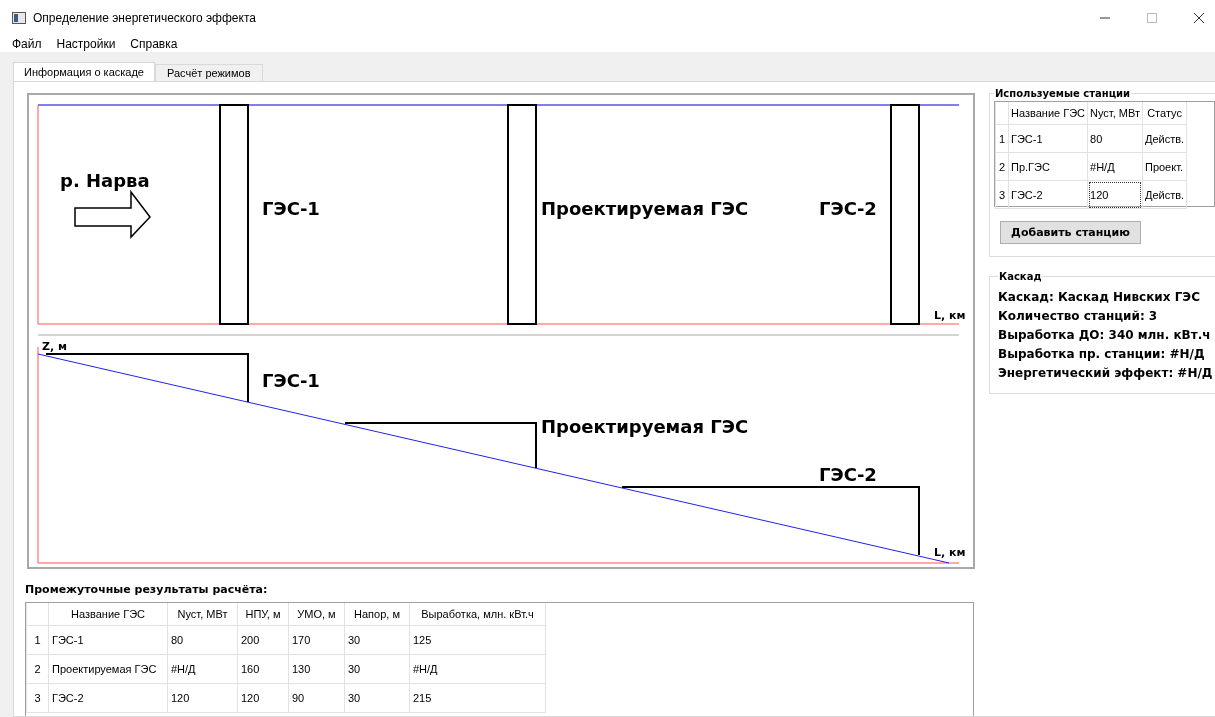  Describe the element at coordinates (316, 669) in the screenshot. I see `table-cell: 130` at that location.